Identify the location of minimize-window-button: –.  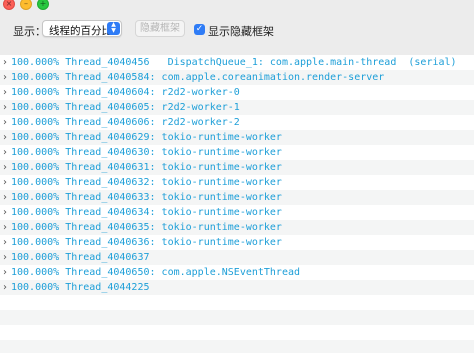
(26, 5).